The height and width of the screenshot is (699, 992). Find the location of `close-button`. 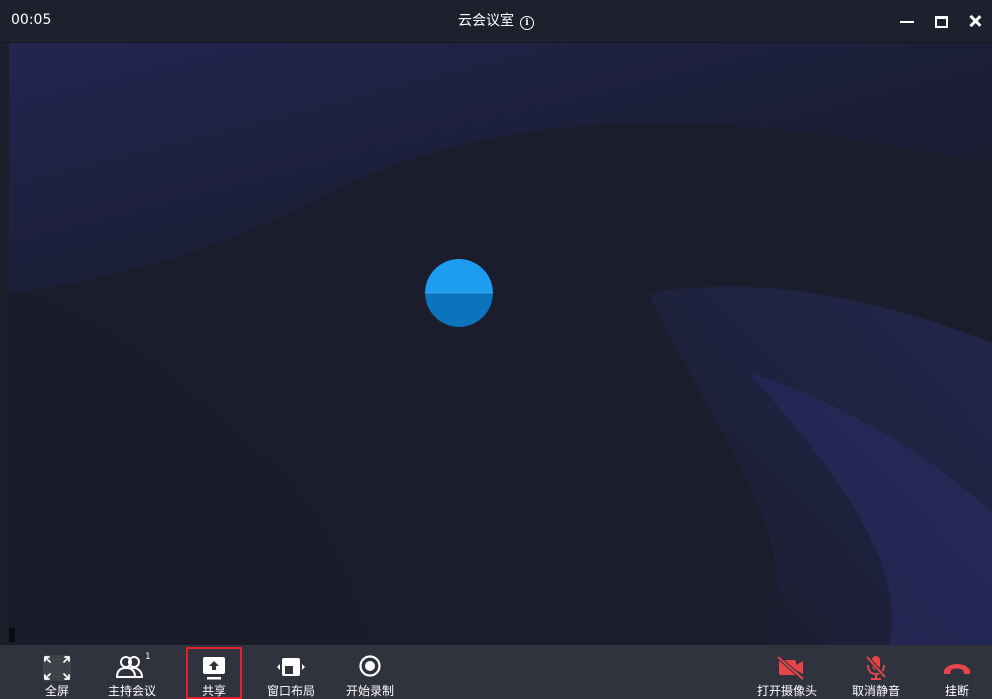

close-button is located at coordinates (975, 21).